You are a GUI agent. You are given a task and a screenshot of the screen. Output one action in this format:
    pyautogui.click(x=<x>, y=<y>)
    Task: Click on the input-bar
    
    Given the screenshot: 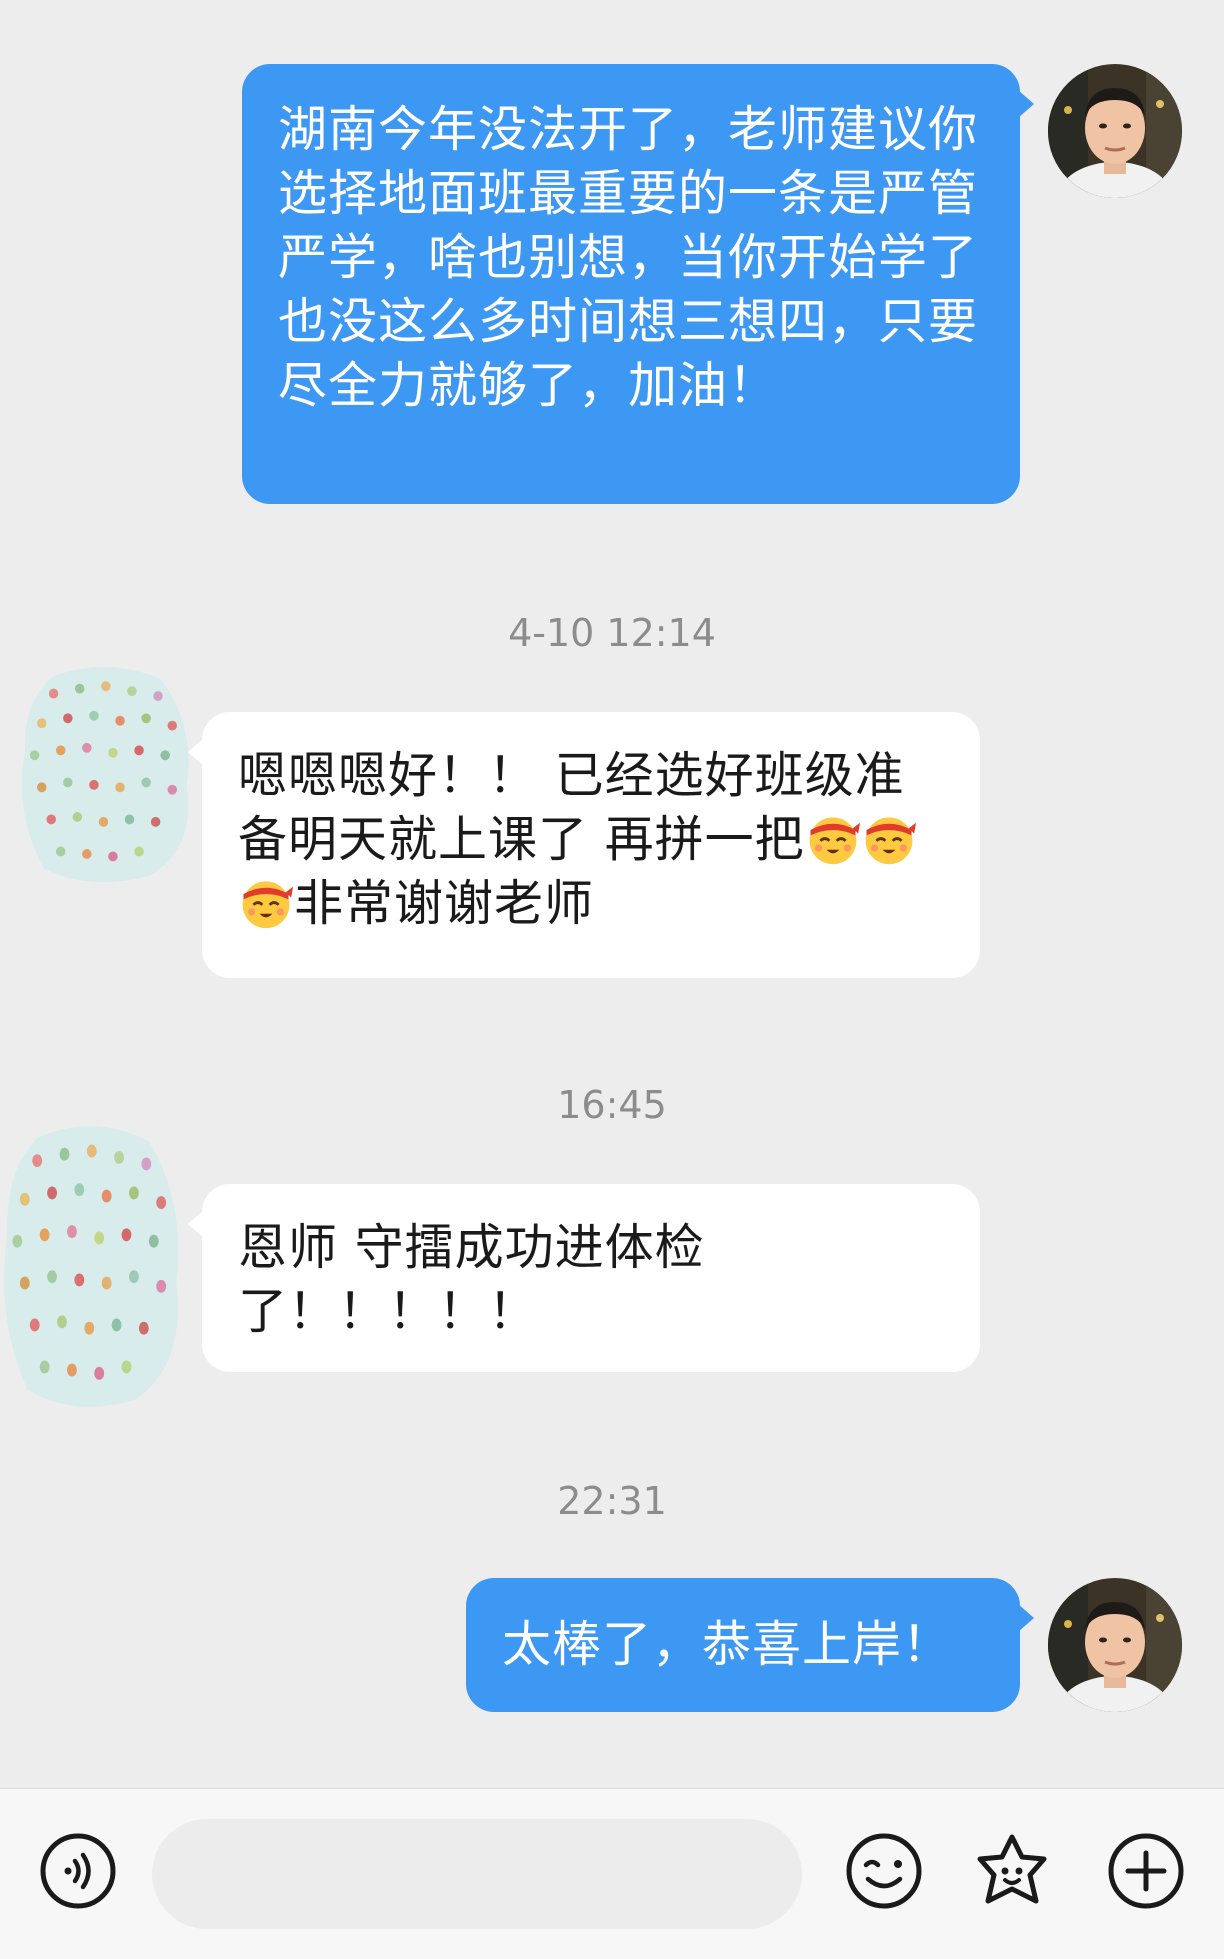 What is the action you would take?
    pyautogui.click(x=612, y=1873)
    